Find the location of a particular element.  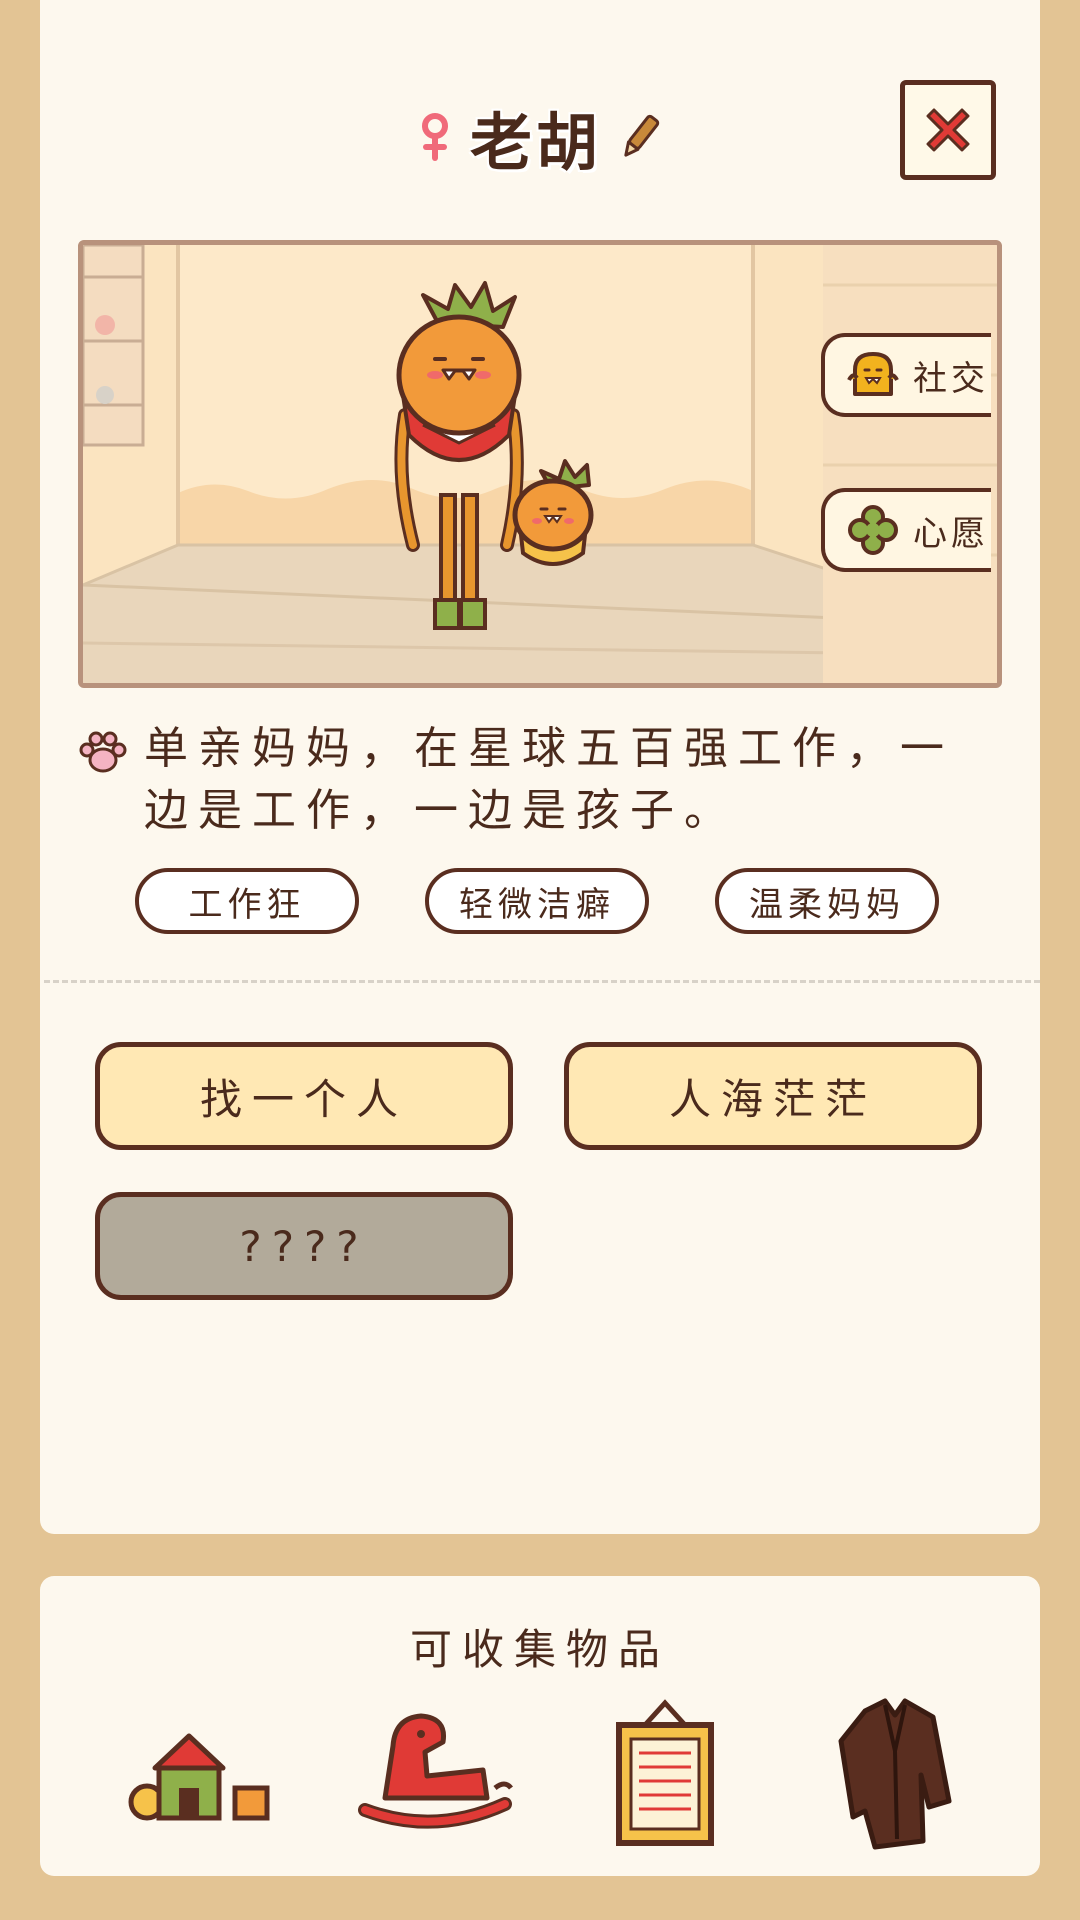

locked-action-button: ???? is located at coordinates (304, 1246).